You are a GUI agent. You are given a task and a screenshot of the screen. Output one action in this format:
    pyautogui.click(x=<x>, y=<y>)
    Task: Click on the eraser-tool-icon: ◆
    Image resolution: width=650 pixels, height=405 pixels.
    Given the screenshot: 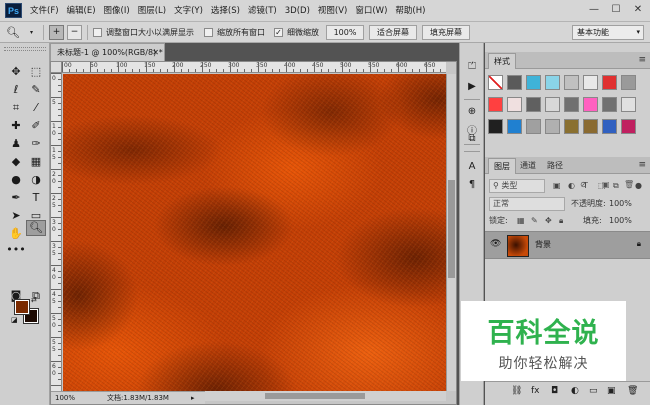 What is the action you would take?
    pyautogui.click(x=16, y=162)
    